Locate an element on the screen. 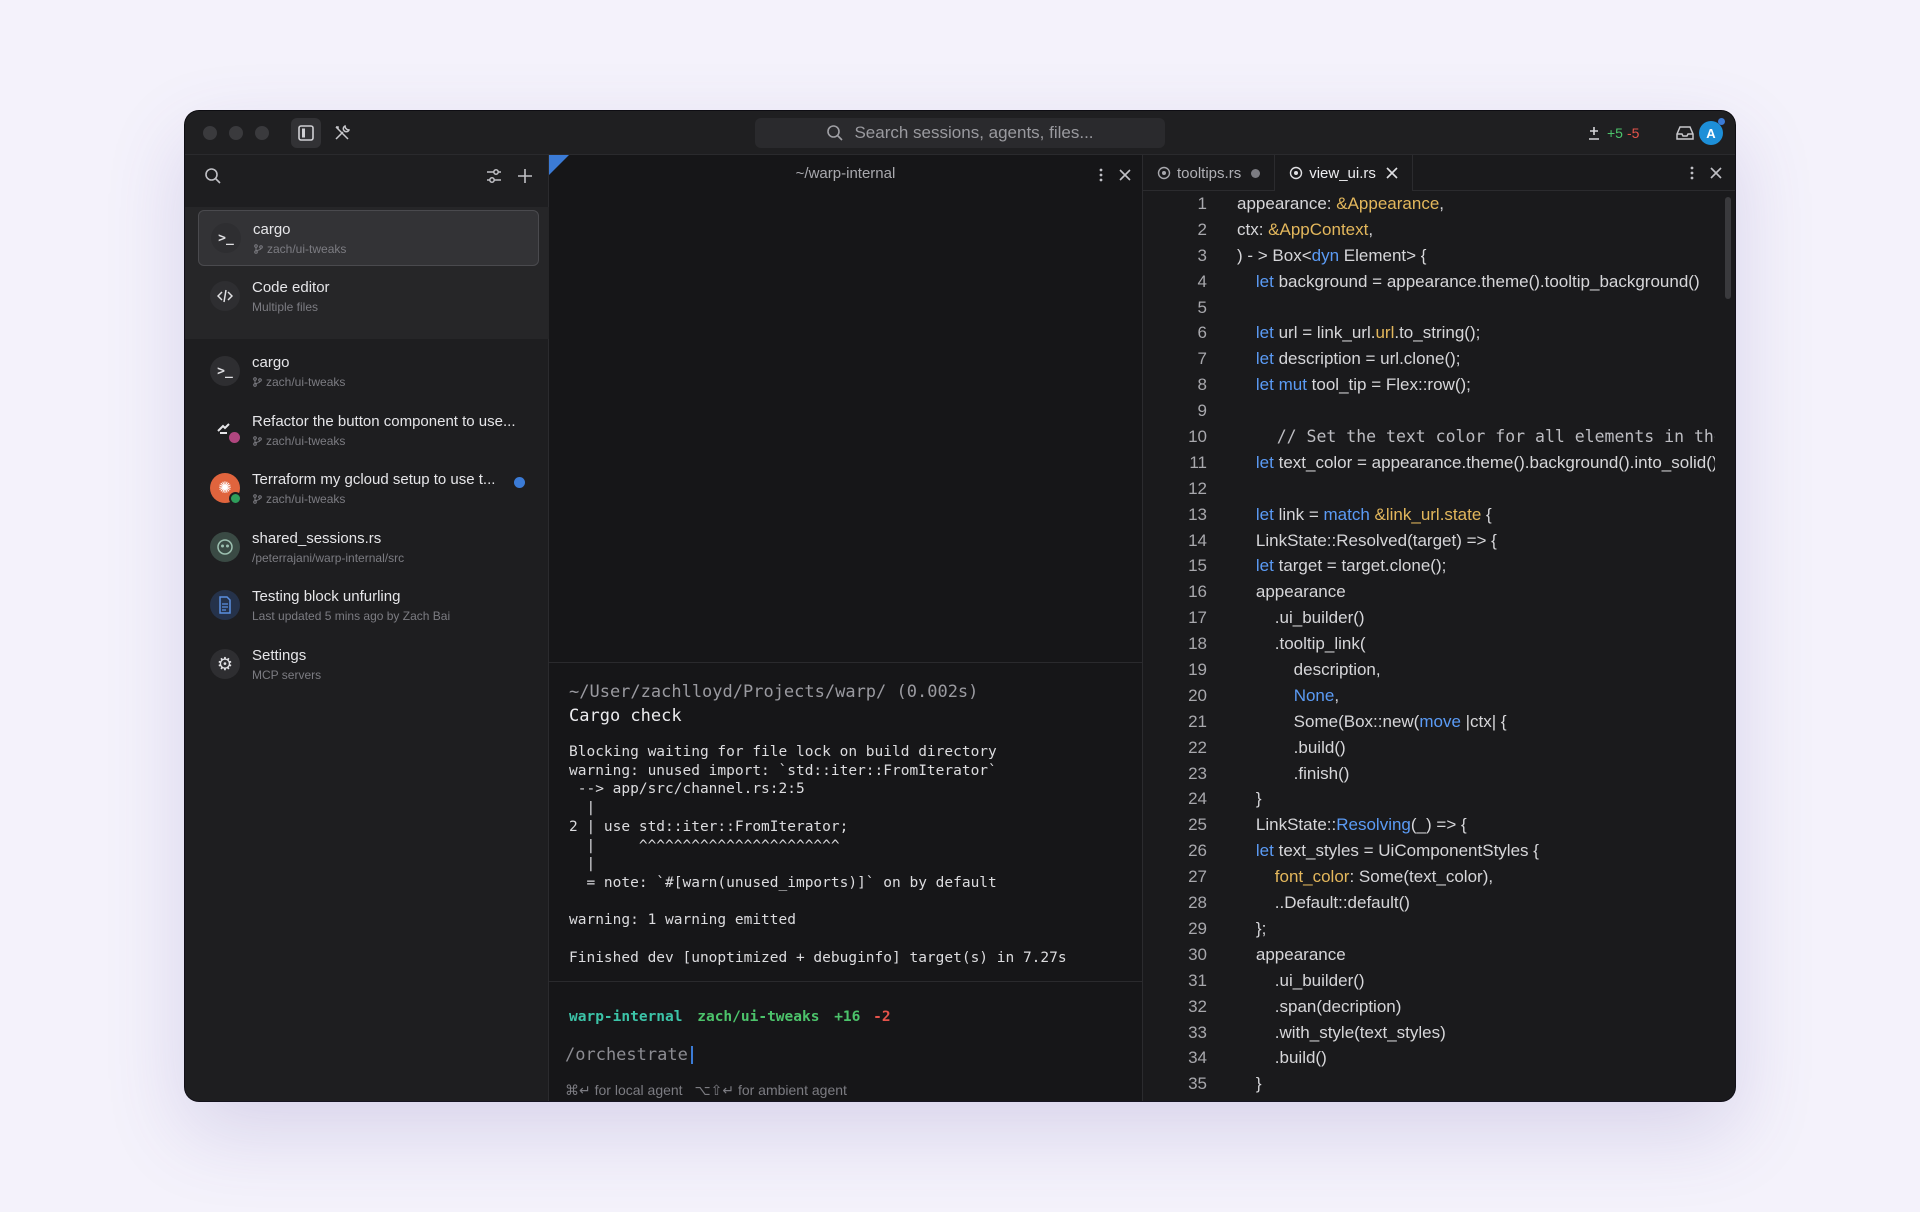 This screenshot has height=1212, width=1920. tab-tooltips: tooltips.rs is located at coordinates (1208, 173).